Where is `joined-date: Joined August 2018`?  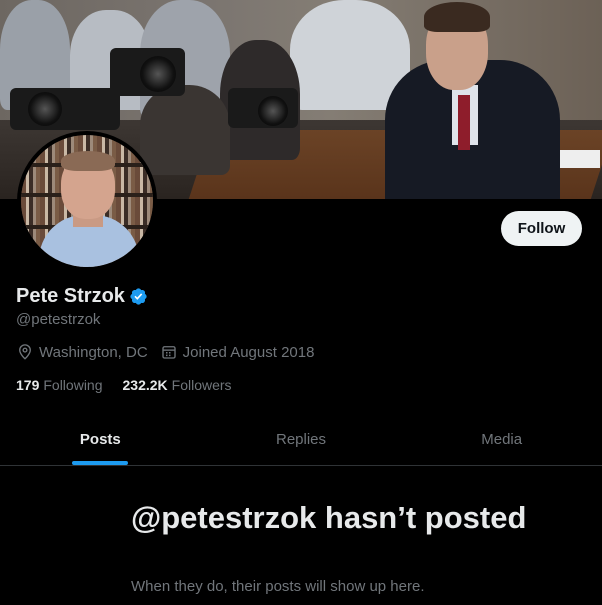 joined-date: Joined August 2018 is located at coordinates (237, 352).